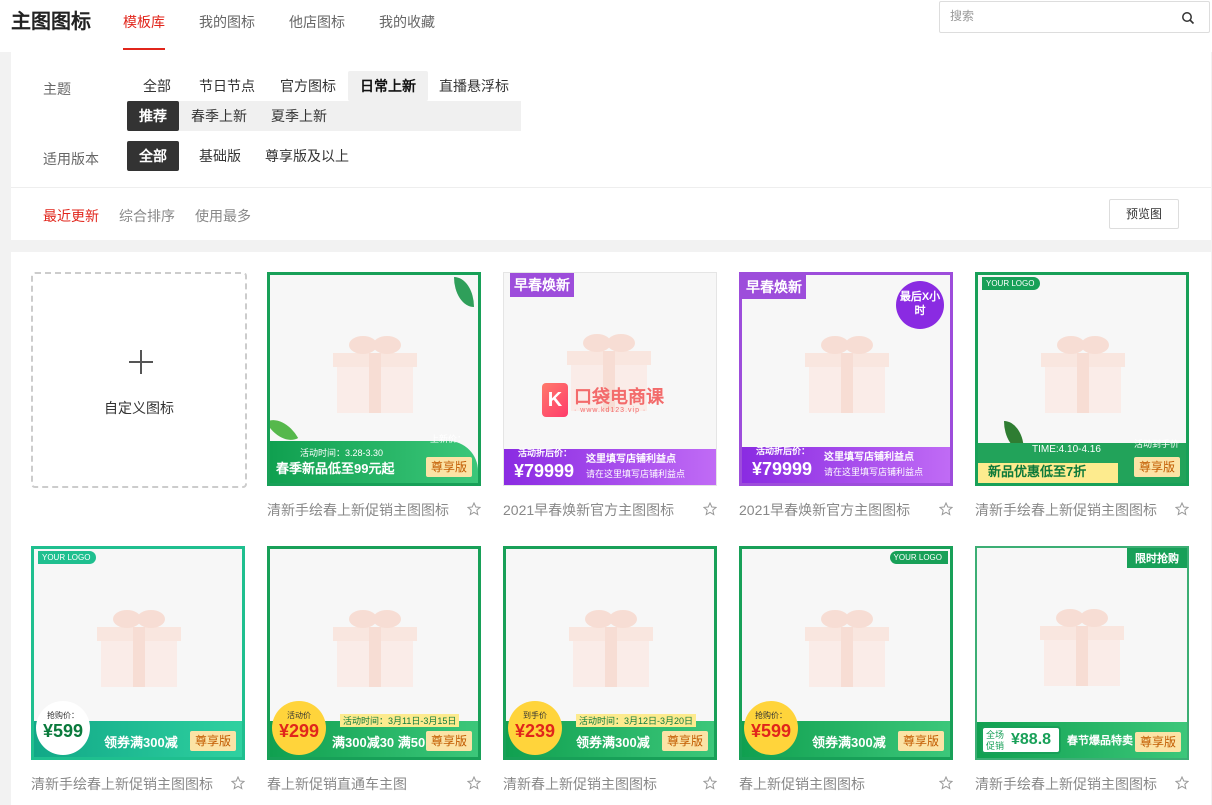  I want to click on promo-price-label: 全场促销, so click(995, 740).